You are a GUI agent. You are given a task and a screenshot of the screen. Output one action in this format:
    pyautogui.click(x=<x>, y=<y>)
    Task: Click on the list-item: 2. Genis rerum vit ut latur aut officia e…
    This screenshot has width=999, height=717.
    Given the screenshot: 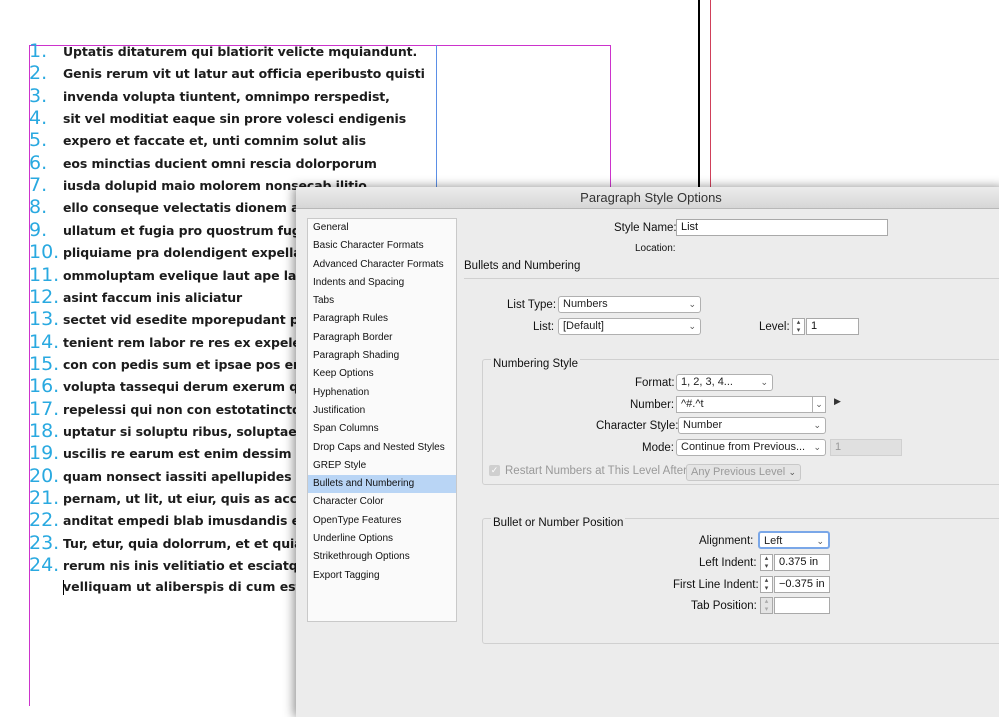 What is the action you would take?
    pyautogui.click(x=300, y=75)
    